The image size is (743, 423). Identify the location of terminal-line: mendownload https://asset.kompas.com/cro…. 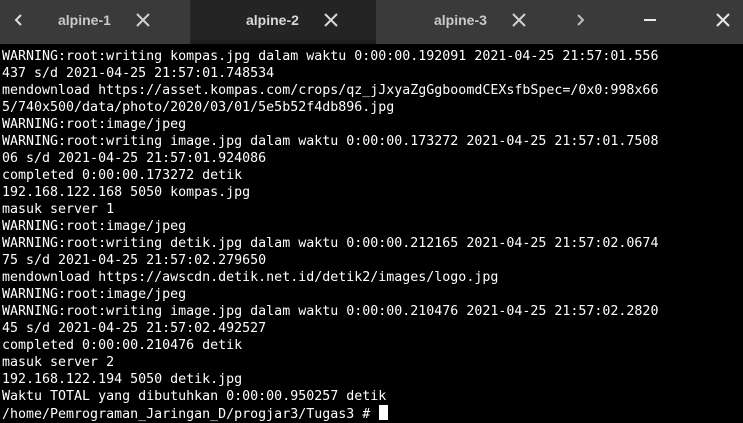
(330, 90).